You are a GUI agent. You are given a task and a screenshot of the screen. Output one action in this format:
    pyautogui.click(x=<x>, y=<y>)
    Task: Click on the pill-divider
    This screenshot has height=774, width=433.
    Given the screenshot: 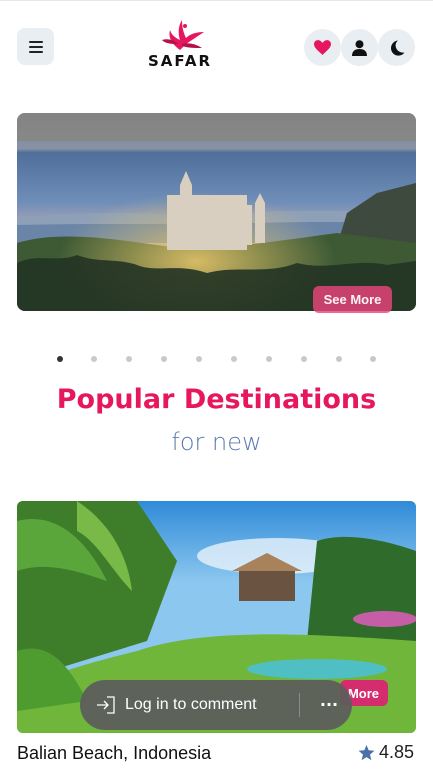 What is the action you would take?
    pyautogui.click(x=299, y=705)
    